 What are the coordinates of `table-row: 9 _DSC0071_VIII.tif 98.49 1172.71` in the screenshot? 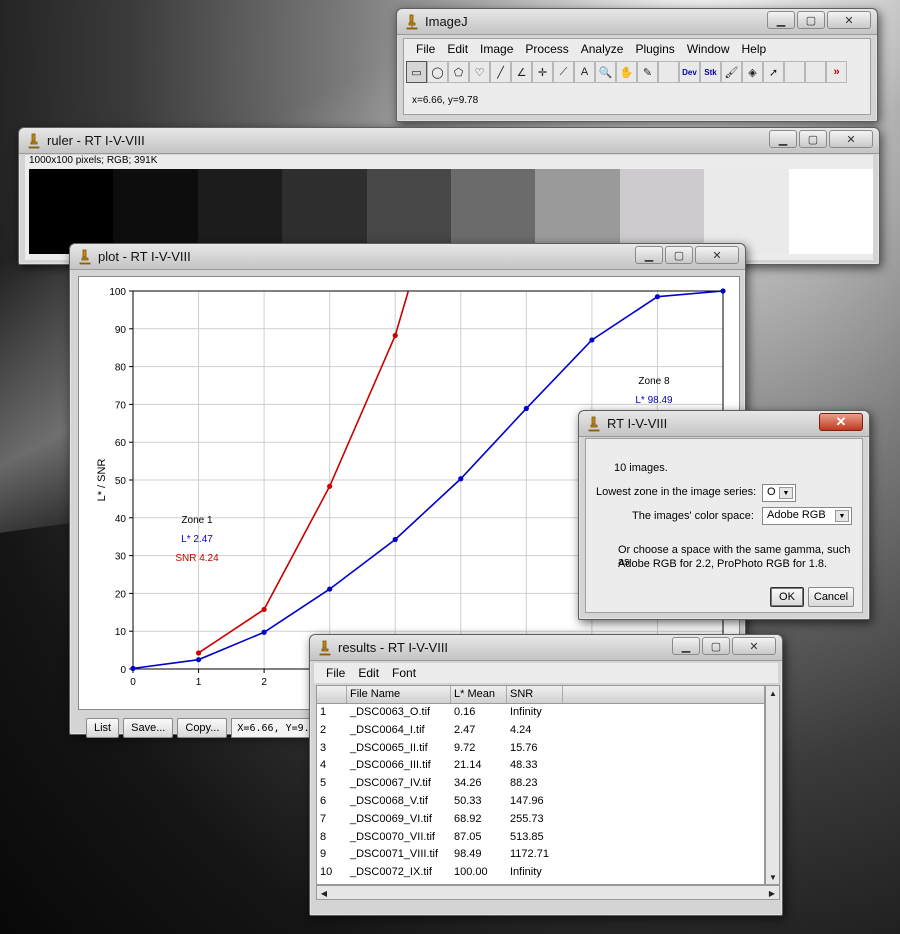 It's located at (540, 855).